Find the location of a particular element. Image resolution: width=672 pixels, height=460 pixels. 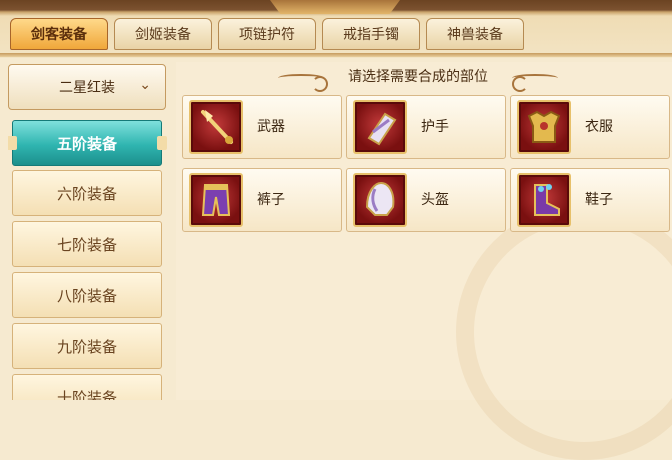

tab-swordswoman-equipment: 剑姬装备 is located at coordinates (163, 34).